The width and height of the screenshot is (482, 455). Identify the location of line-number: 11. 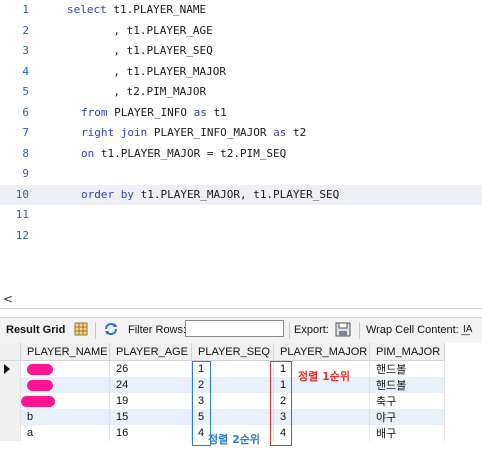
(22, 214).